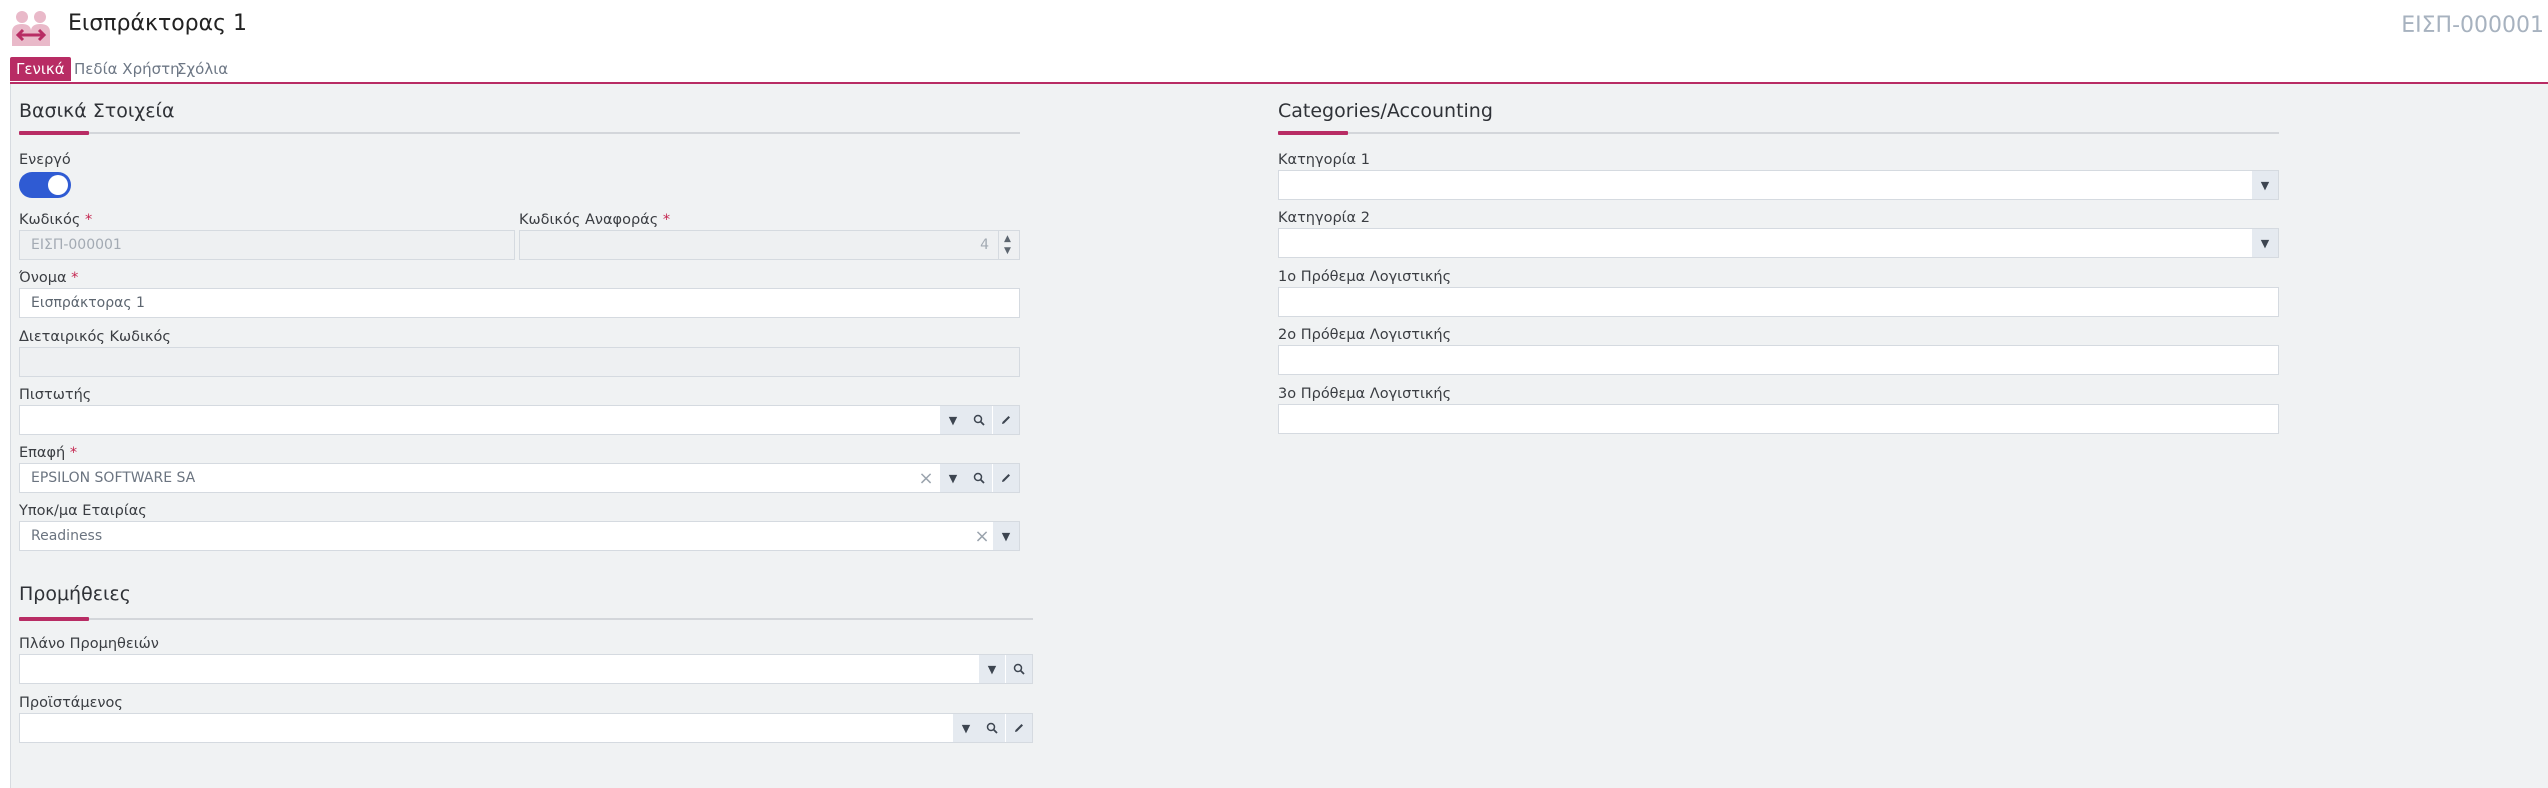 This screenshot has height=788, width=2548. What do you see at coordinates (1365, 277) in the screenshot?
I see `prefix1-label: 1ο Πρόθεμα Λογιστικής` at bounding box center [1365, 277].